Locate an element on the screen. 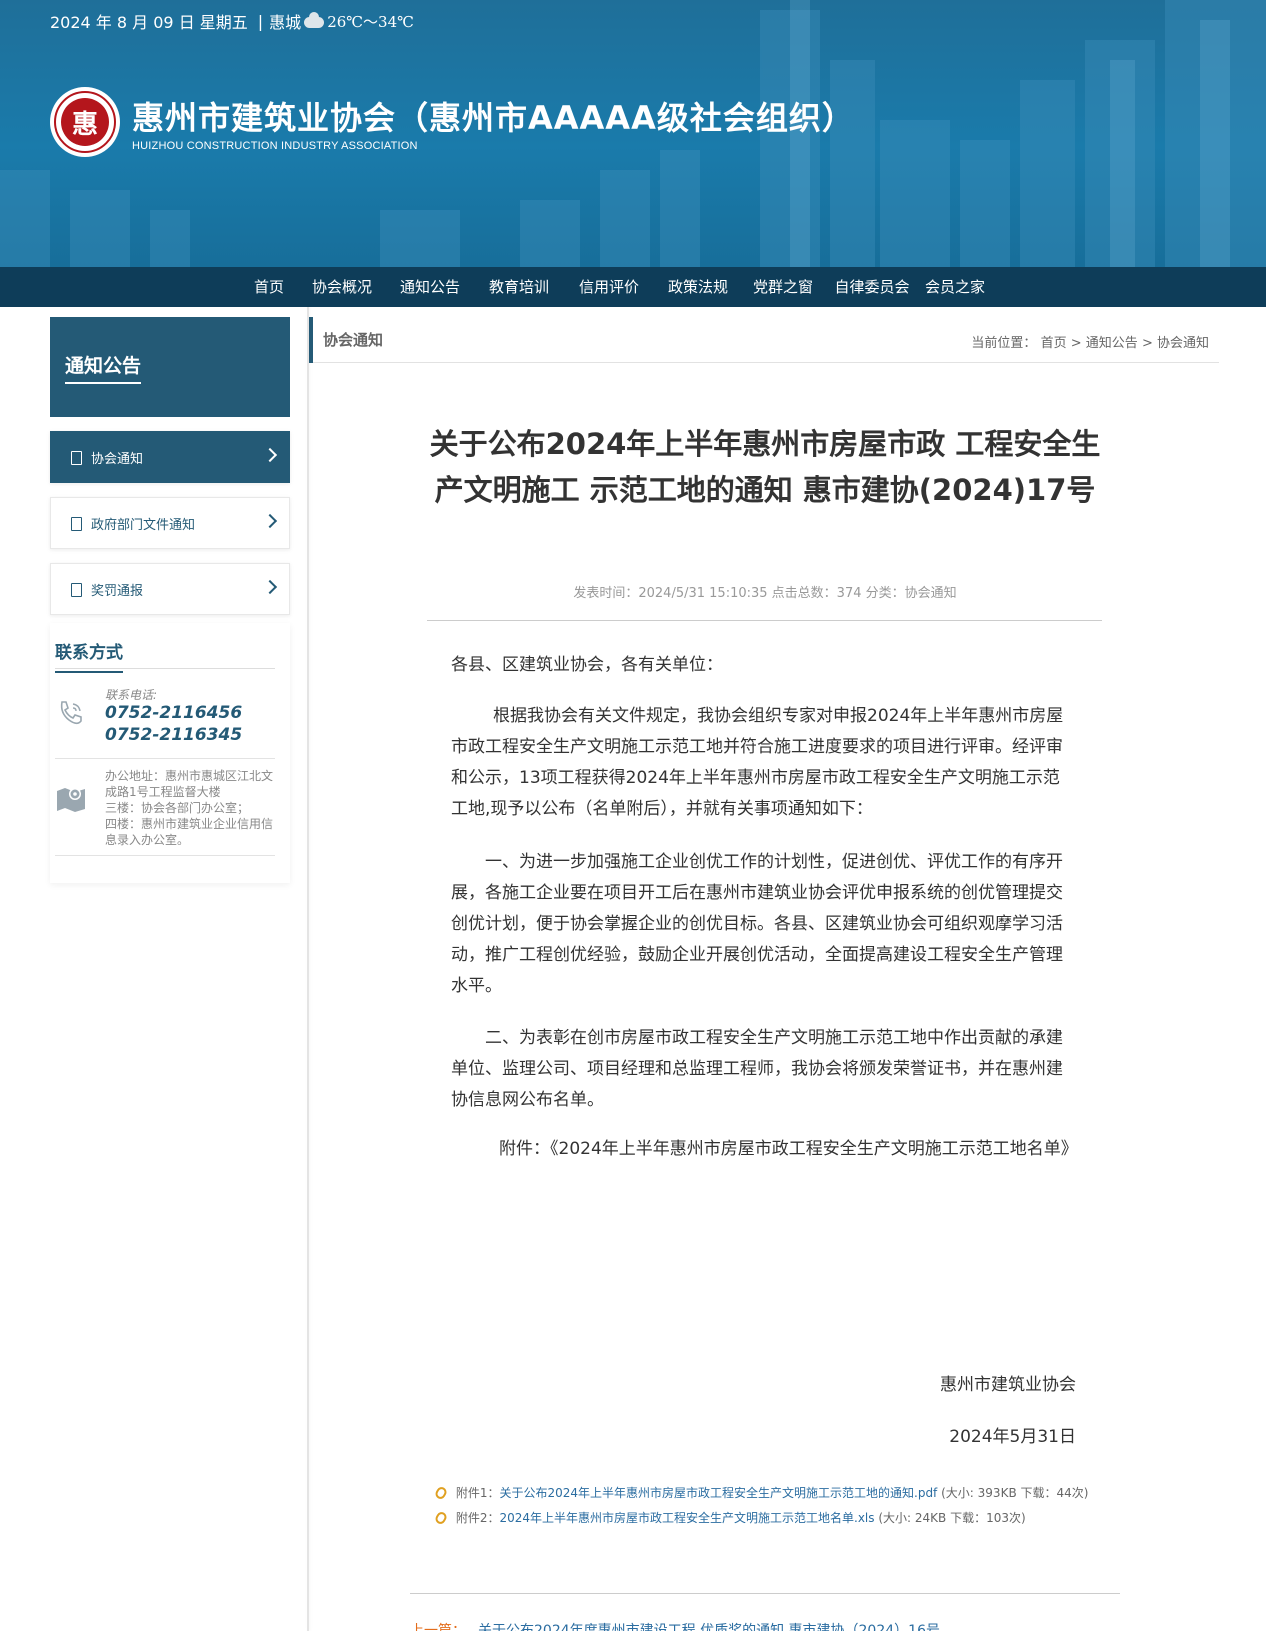 This screenshot has width=1266, height=1631. sidebar-item-association-notice: 协会通知 is located at coordinates (170, 457).